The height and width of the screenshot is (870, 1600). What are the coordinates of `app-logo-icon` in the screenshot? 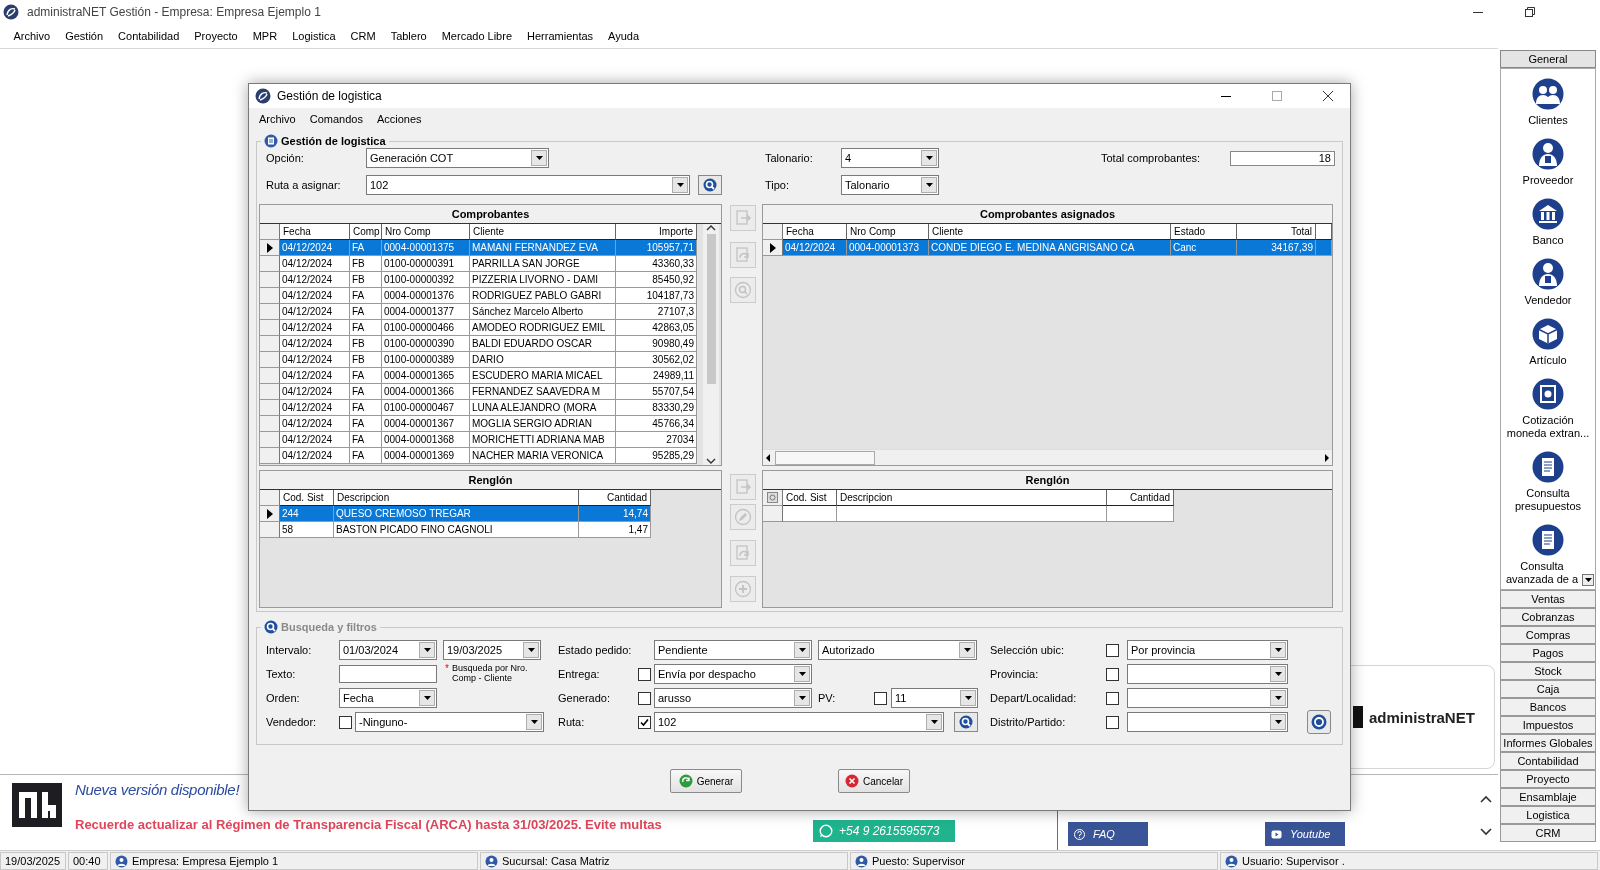 It's located at (263, 96).